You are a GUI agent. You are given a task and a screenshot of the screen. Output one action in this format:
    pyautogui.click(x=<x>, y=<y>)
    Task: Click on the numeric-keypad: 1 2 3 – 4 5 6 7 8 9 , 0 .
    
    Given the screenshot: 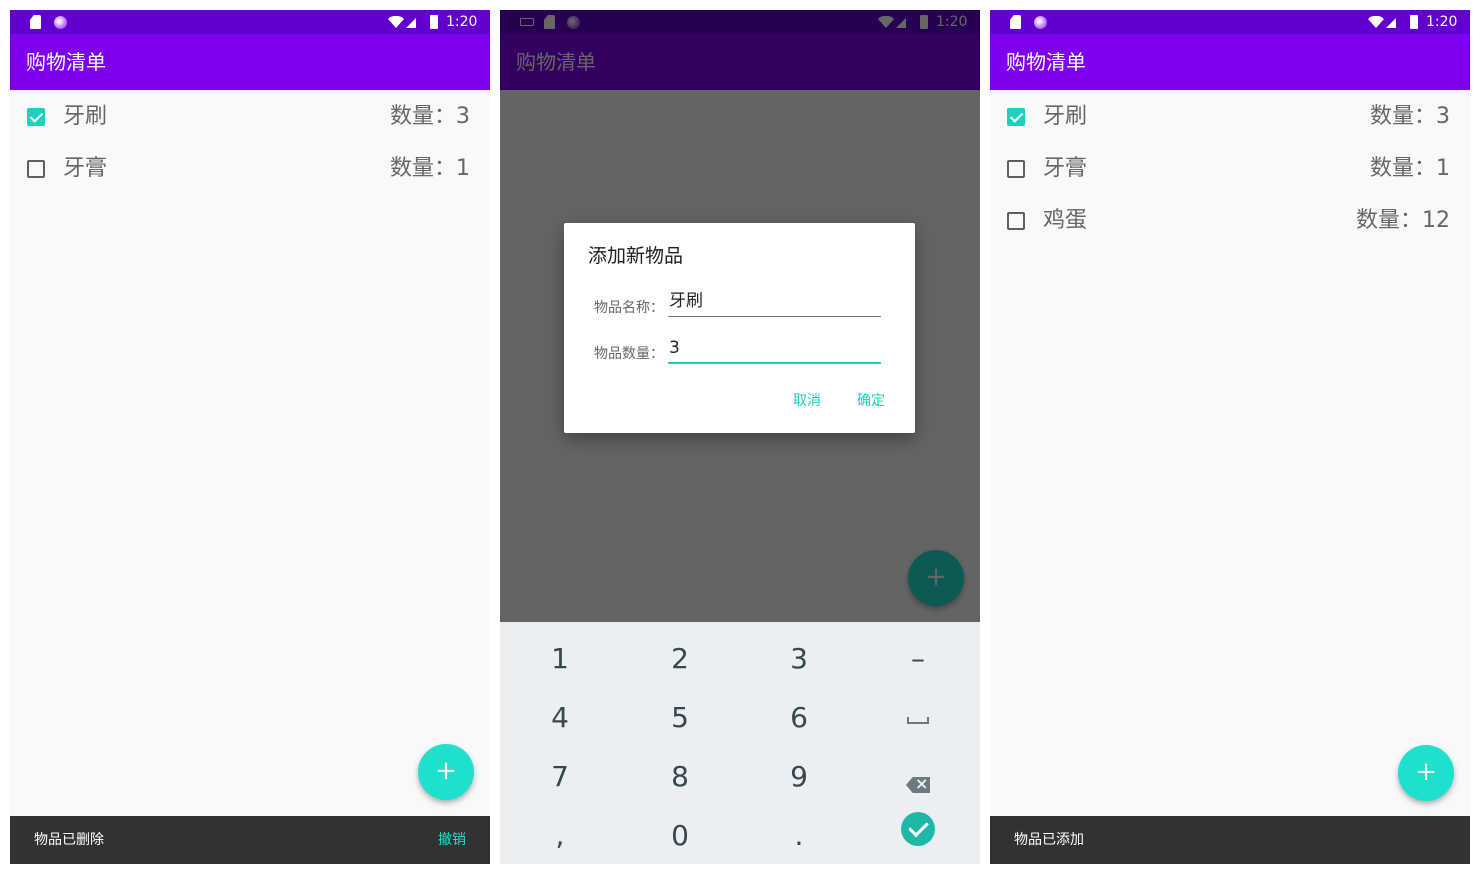 What is the action you would take?
    pyautogui.click(x=740, y=743)
    